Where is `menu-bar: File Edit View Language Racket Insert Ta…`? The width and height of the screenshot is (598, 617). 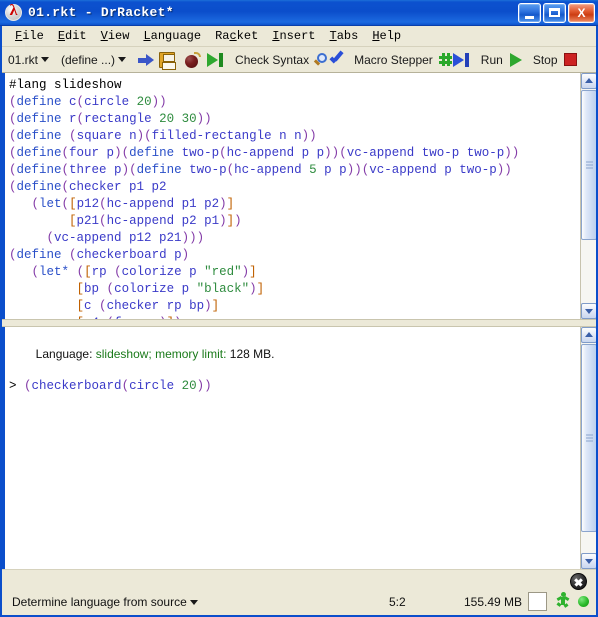 menu-bar: File Edit View Language Racket Insert Ta… is located at coordinates (299, 36).